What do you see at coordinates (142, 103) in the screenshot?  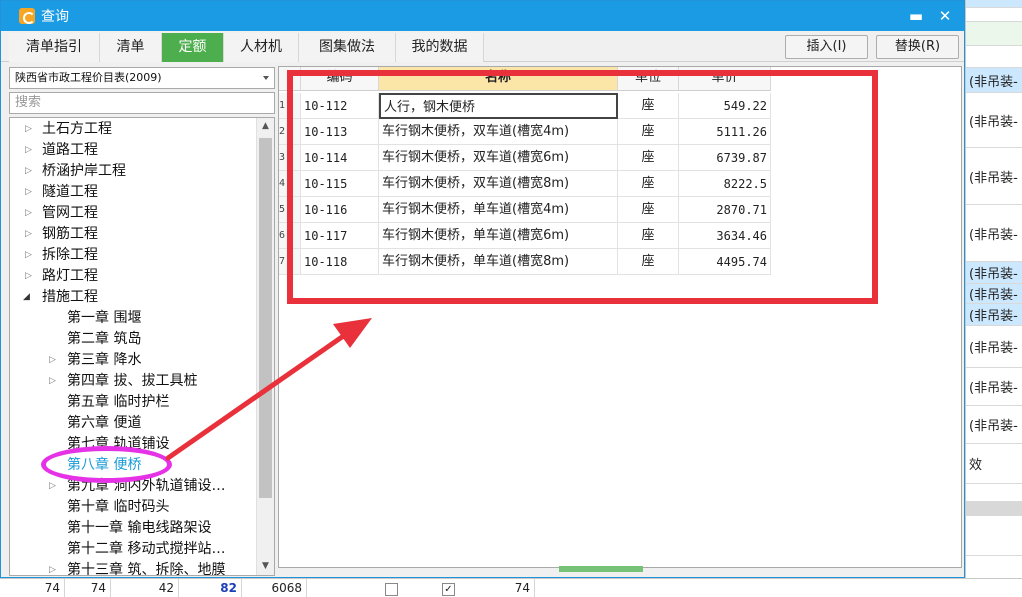 I see `search-input: 搜索` at bounding box center [142, 103].